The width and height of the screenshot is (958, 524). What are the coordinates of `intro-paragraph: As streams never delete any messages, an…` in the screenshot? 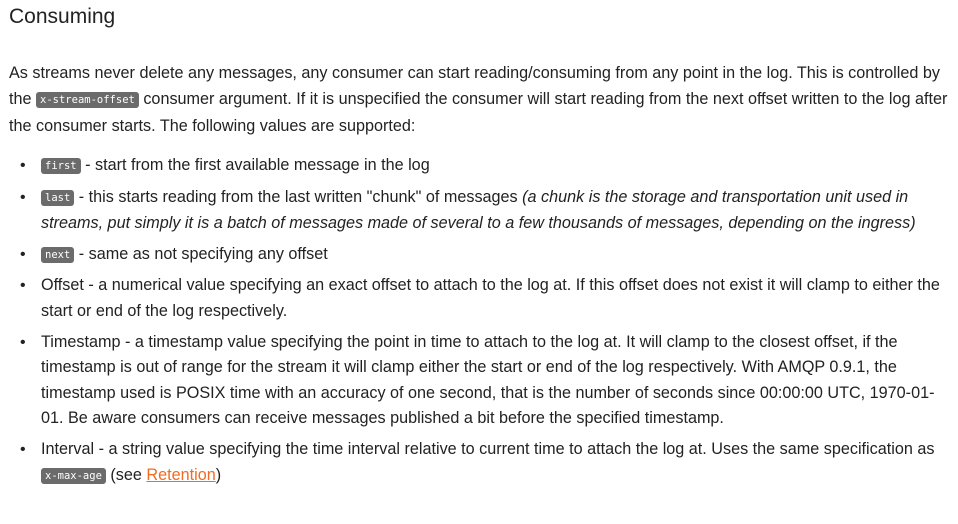 It's located at (479, 99).